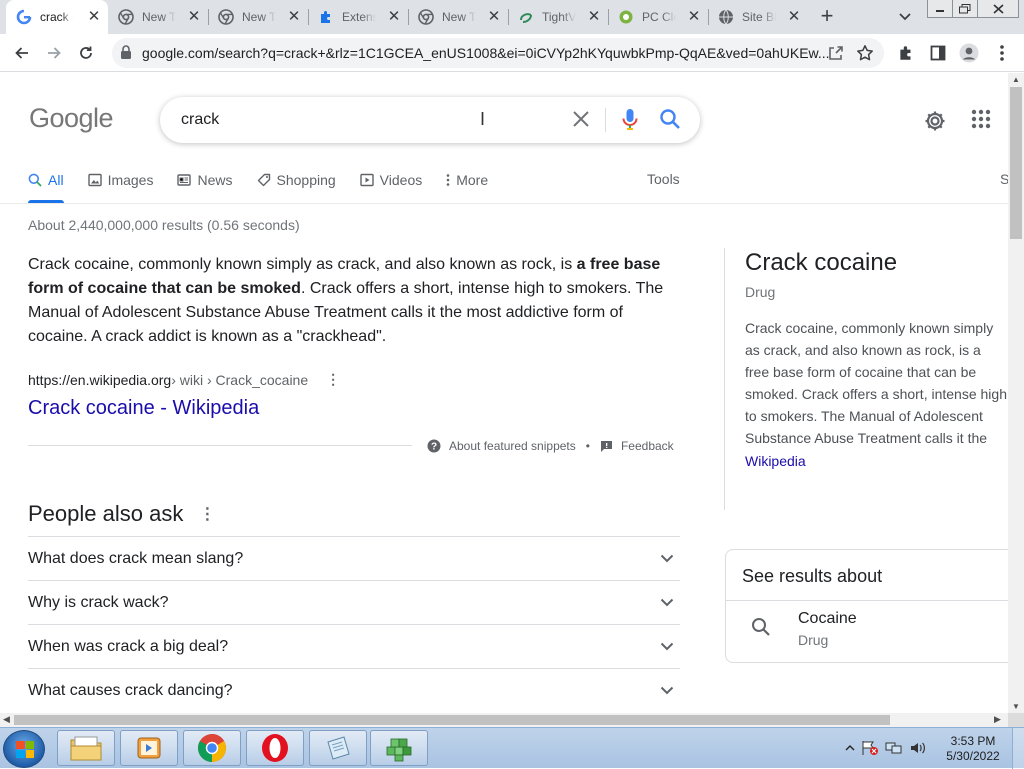  I want to click on minimize-button, so click(940, 9).